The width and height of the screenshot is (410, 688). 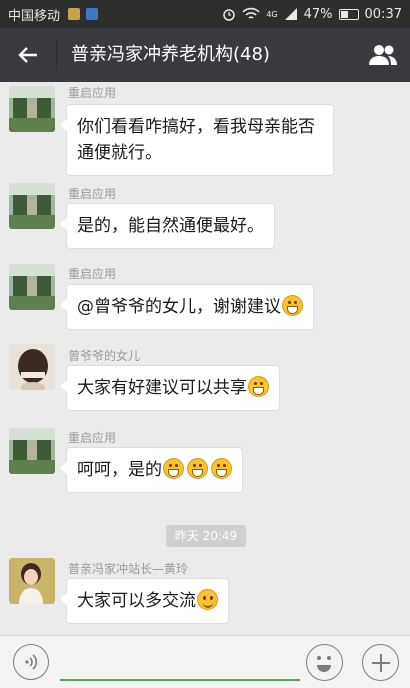 I want to click on message-text: 呵呵，是的, so click(x=119, y=470).